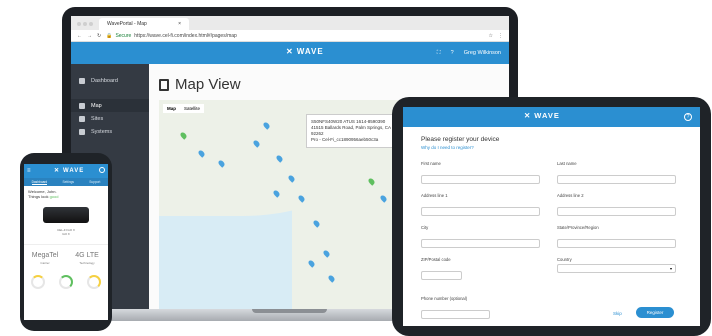 The height and width of the screenshot is (336, 712). I want to click on page-title-text: Map View, so click(208, 84).